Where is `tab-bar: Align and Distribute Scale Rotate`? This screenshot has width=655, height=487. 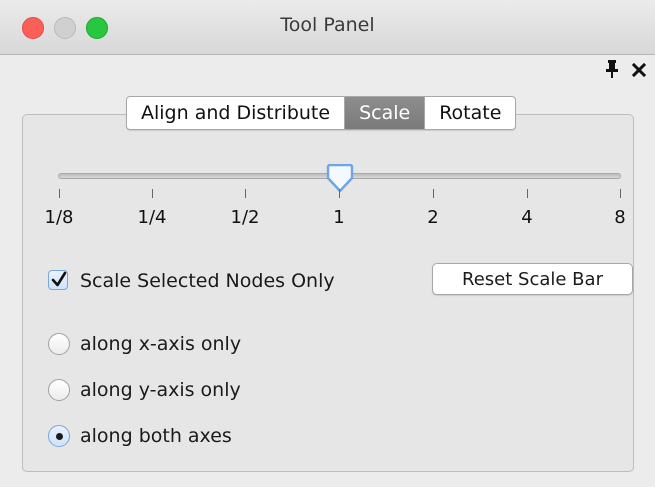 tab-bar: Align and Distribute Scale Rotate is located at coordinates (321, 113).